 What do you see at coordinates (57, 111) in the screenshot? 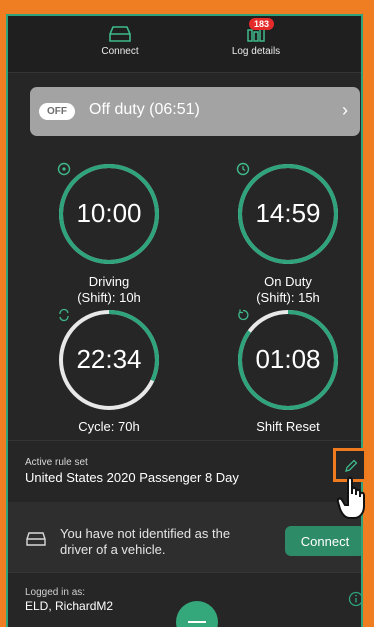
I see `duty-status-pill: OFF` at bounding box center [57, 111].